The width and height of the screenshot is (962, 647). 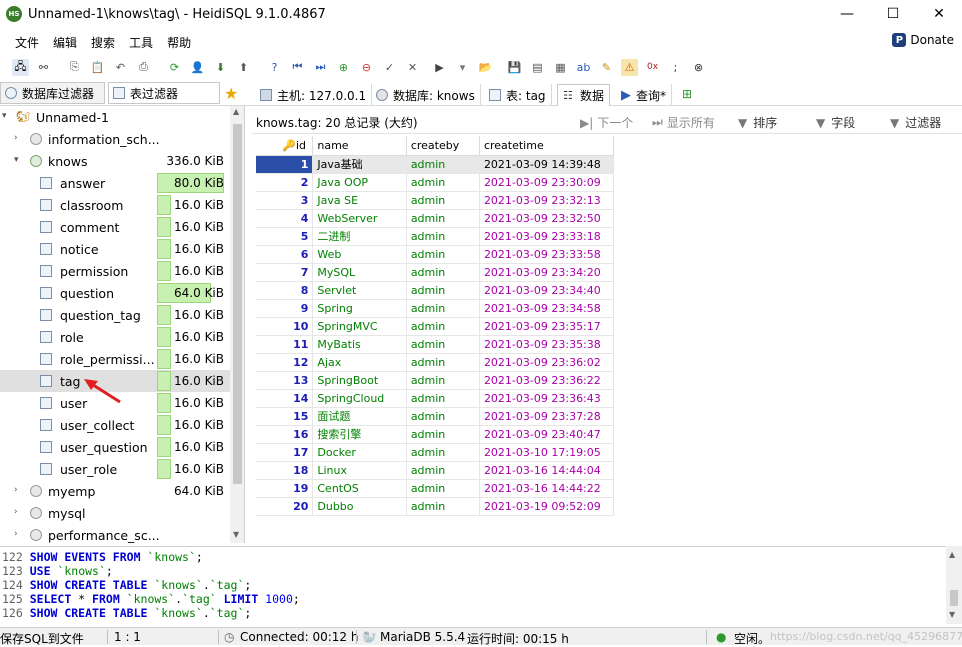 I want to click on cell-name: Spring, so click(x=359, y=308).